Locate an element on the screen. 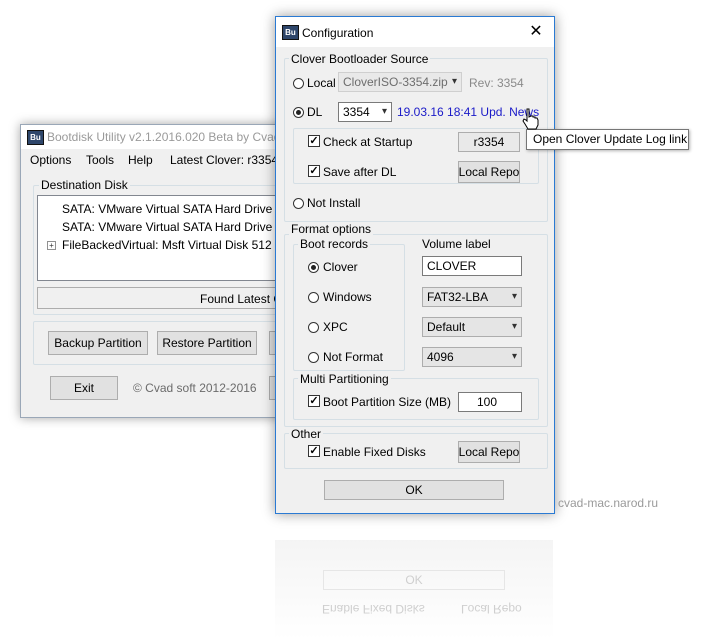 The height and width of the screenshot is (640, 711). menu-tools: Tools is located at coordinates (100, 160).